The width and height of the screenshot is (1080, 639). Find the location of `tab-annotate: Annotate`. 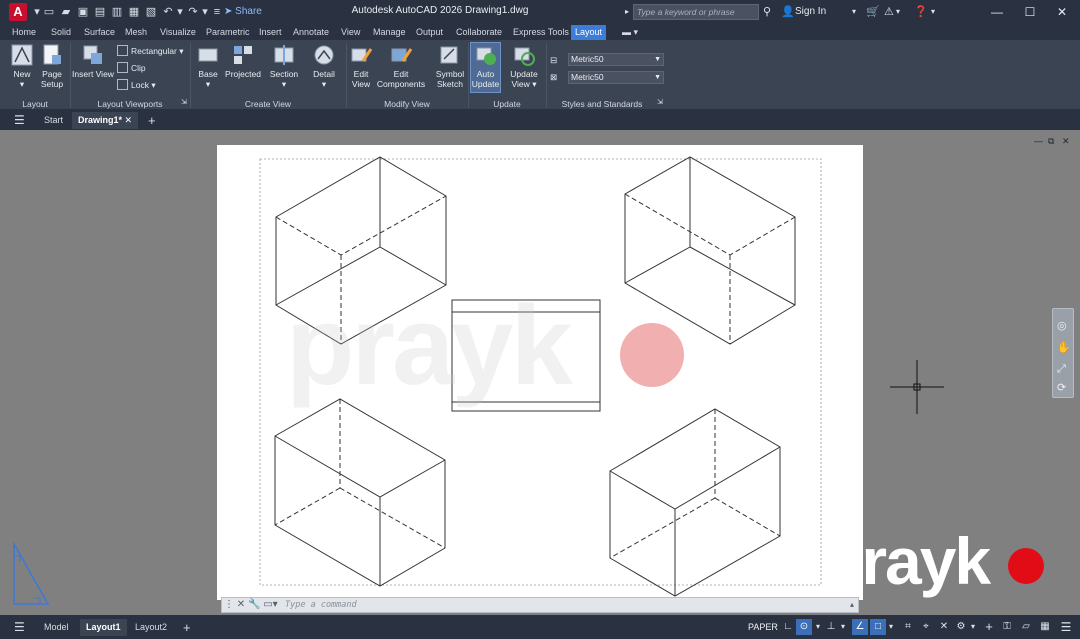

tab-annotate: Annotate is located at coordinates (311, 32).